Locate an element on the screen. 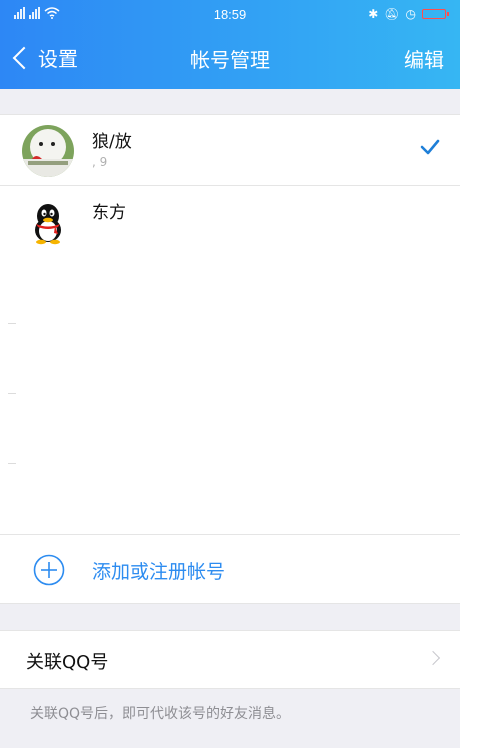 The height and width of the screenshot is (748, 493). header: 18:59 ✱ 🔕︎ ◷ 设置 帐号管理 编辑 is located at coordinates (230, 44).